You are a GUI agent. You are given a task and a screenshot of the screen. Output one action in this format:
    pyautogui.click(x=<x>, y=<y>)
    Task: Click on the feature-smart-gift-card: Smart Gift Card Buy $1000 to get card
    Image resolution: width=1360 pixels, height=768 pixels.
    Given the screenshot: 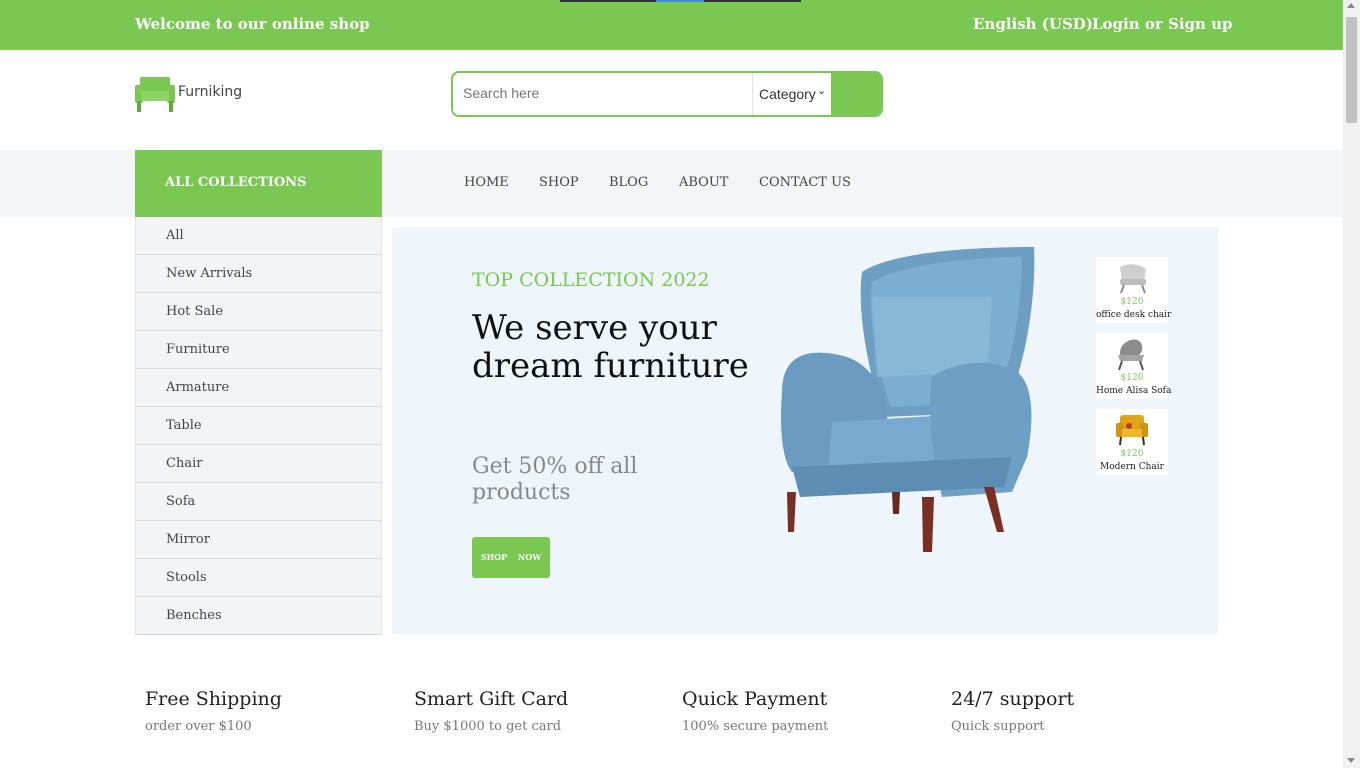 What is the action you would take?
    pyautogui.click(x=491, y=711)
    